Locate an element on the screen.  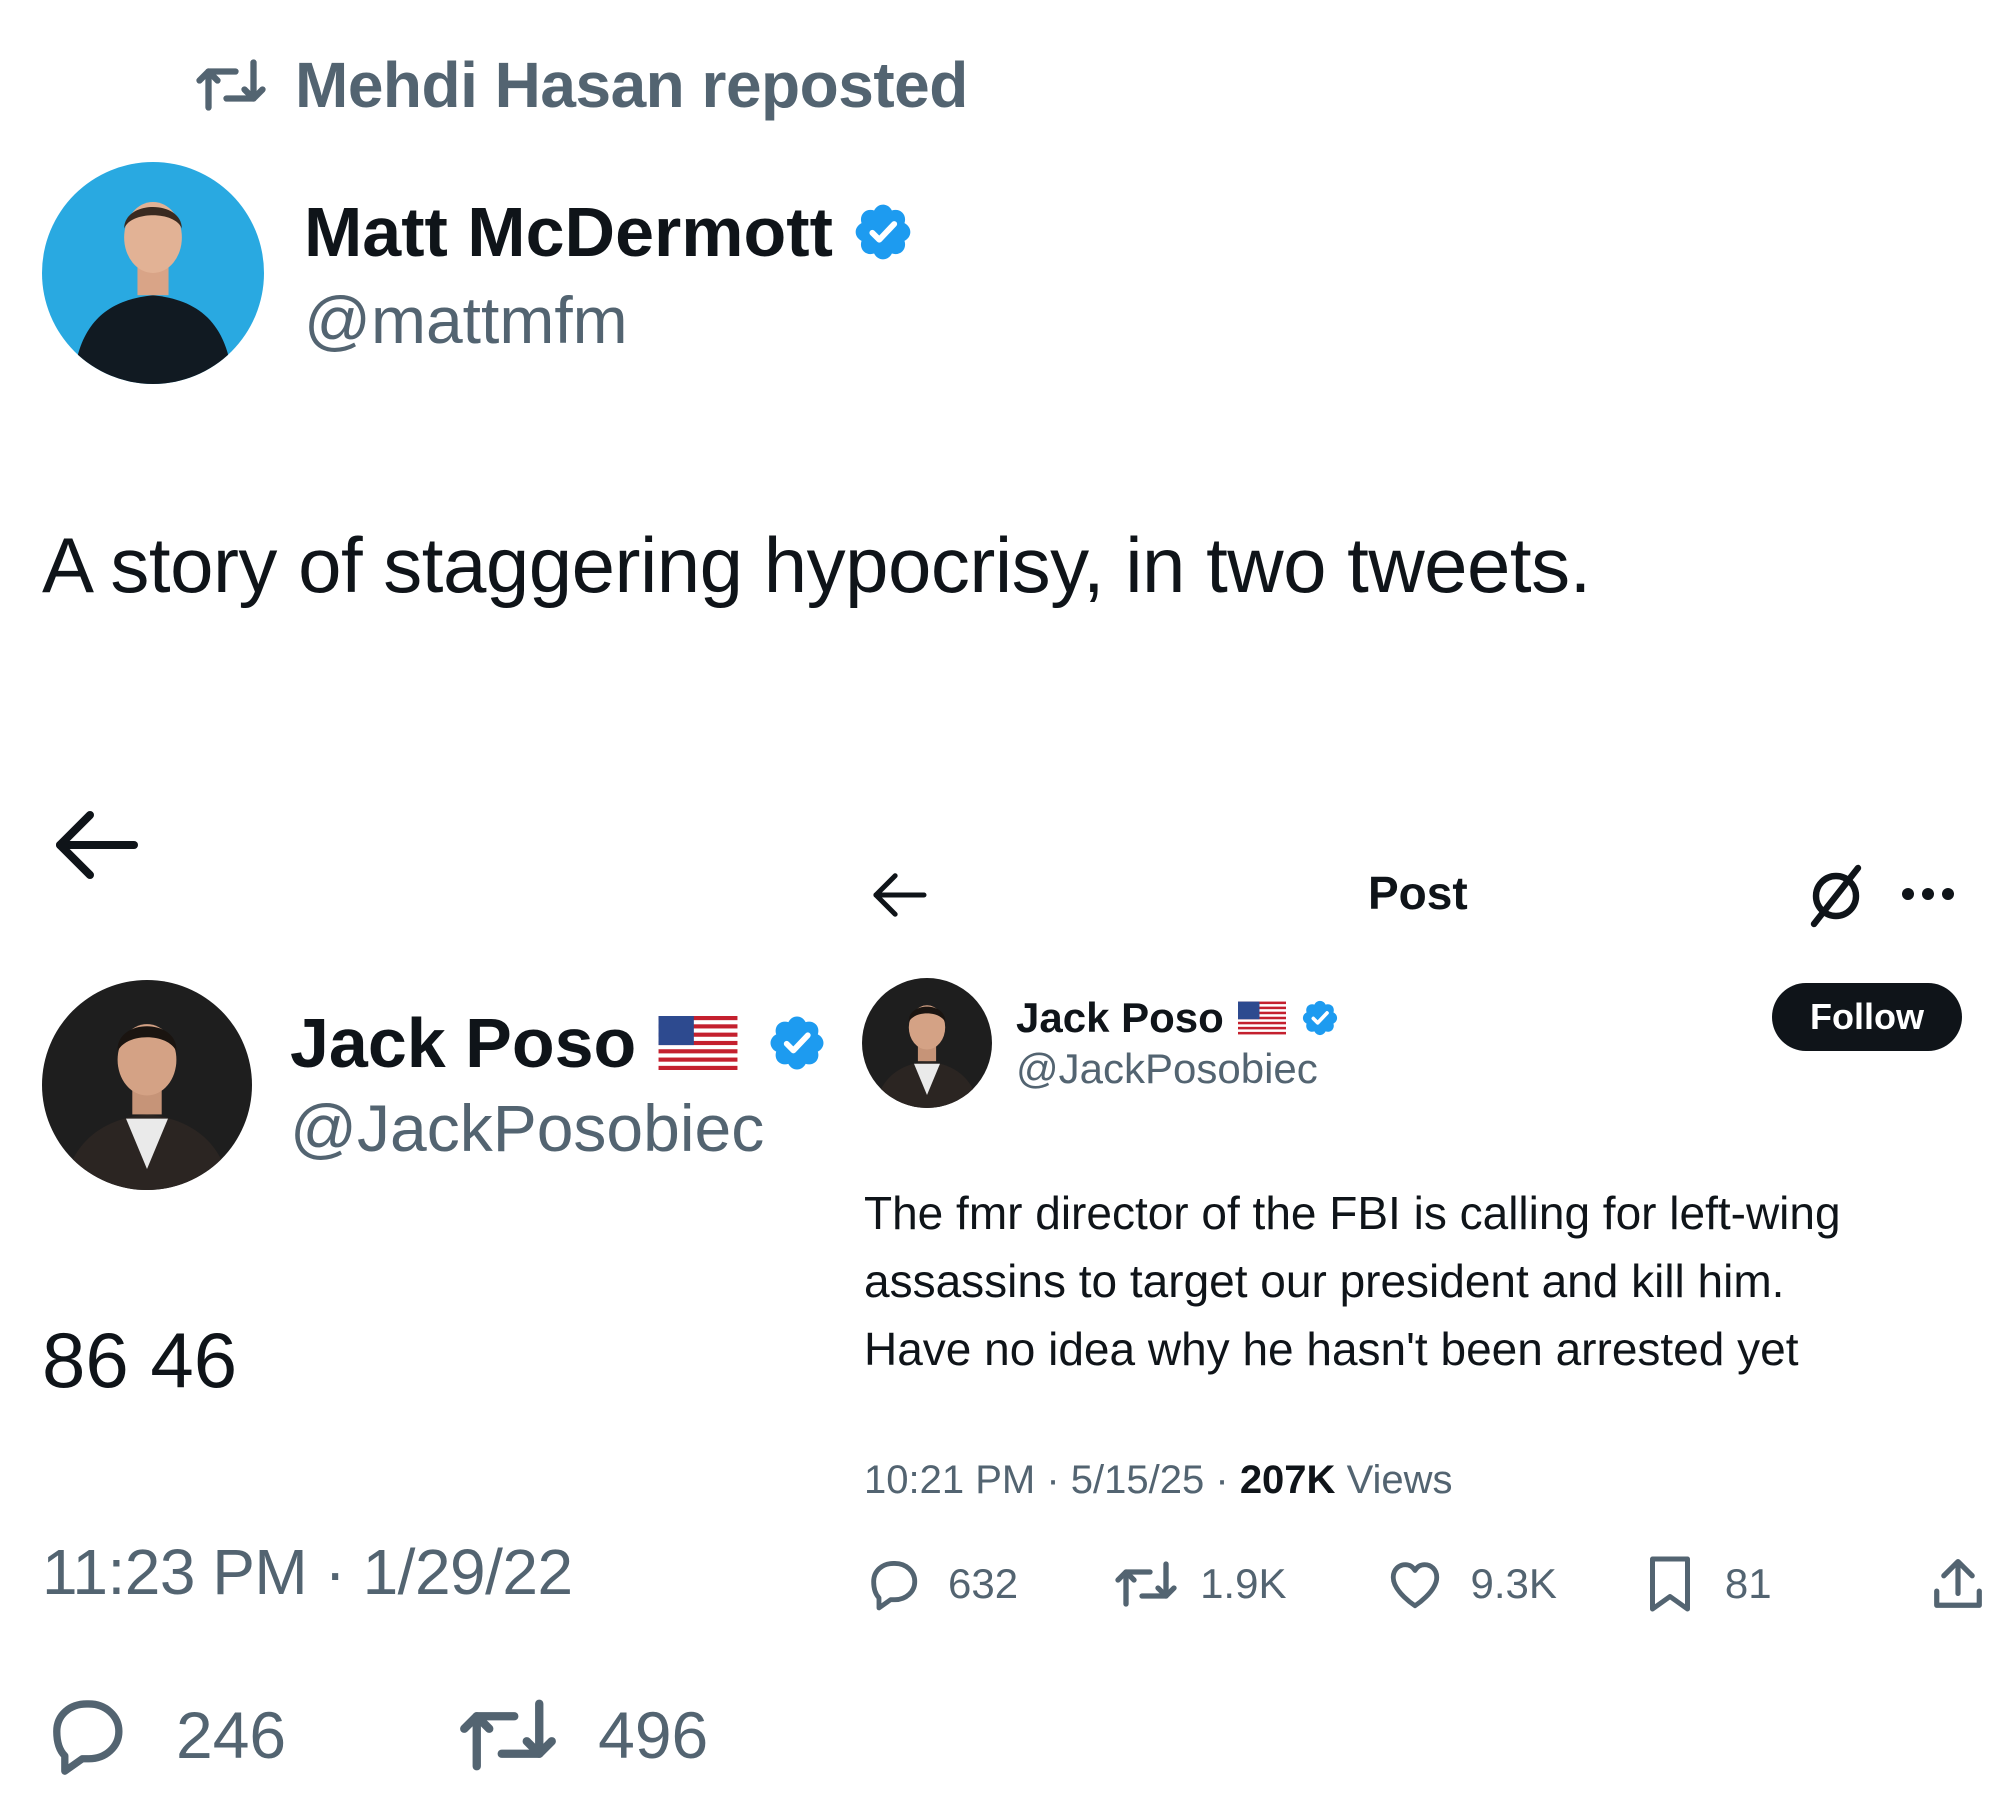
repost-count: 496 is located at coordinates (653, 1735).